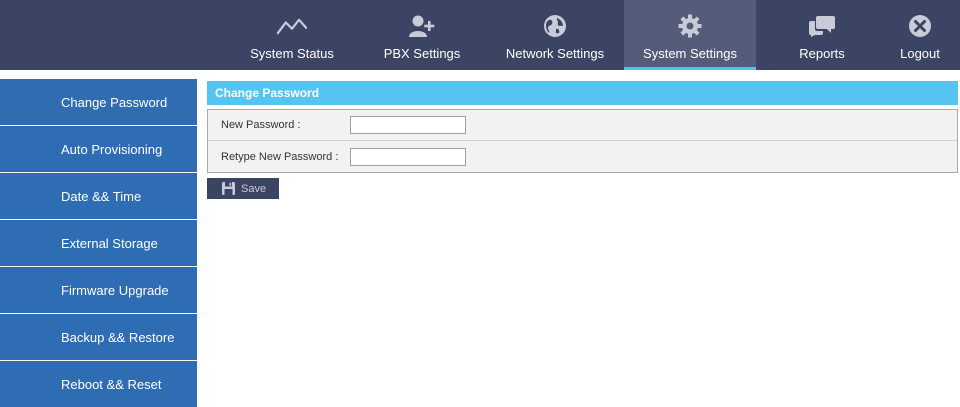 This screenshot has width=960, height=407. What do you see at coordinates (555, 53) in the screenshot?
I see `nav-label: Network Settings` at bounding box center [555, 53].